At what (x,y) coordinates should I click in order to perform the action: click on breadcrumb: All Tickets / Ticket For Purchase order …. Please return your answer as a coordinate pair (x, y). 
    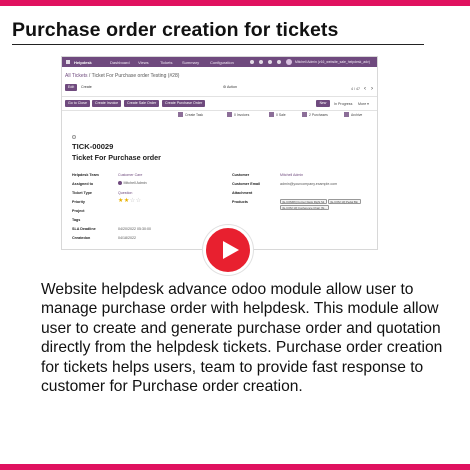
    Looking at the image, I should click on (122, 76).